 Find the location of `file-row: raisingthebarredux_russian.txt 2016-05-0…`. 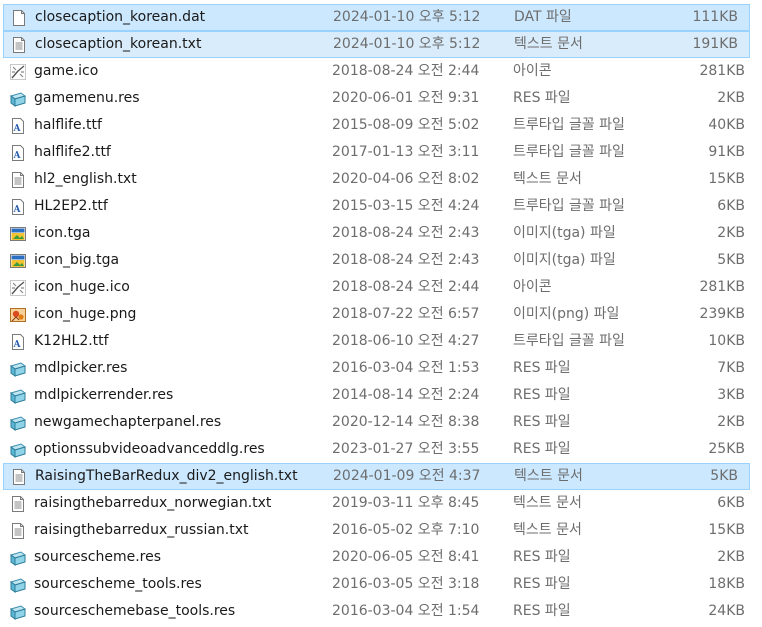

file-row: raisingthebarredux_russian.txt 2016-05-0… is located at coordinates (381, 530).